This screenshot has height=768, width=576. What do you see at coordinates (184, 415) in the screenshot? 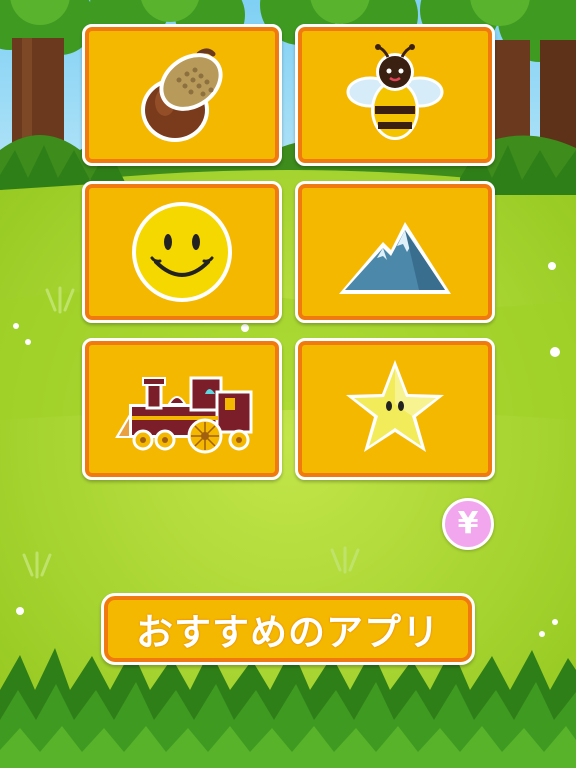
I see `train-icon` at bounding box center [184, 415].